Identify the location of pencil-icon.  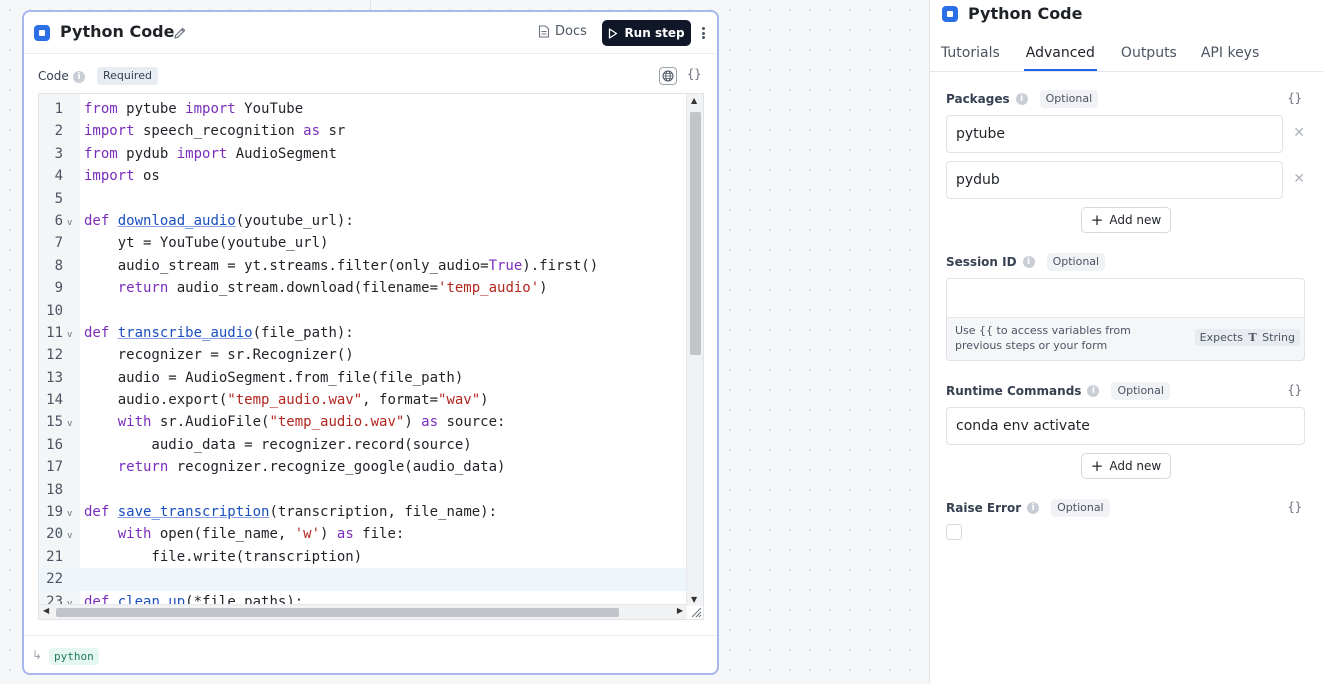
(180, 33).